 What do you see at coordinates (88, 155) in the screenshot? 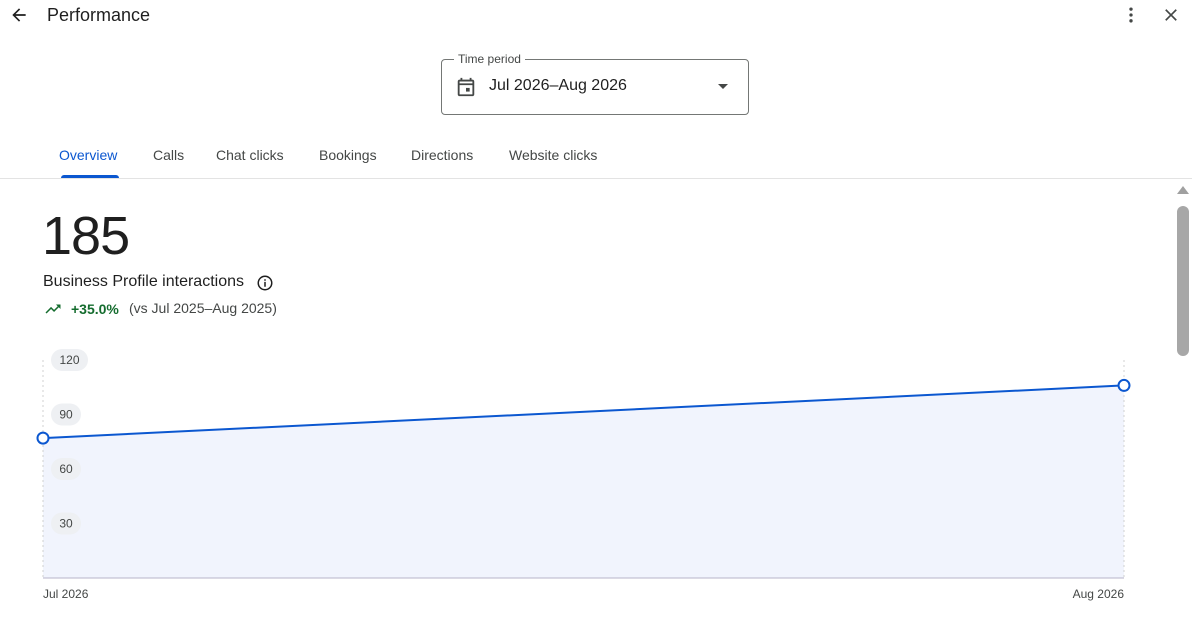
I see `tab-overview: Overview` at bounding box center [88, 155].